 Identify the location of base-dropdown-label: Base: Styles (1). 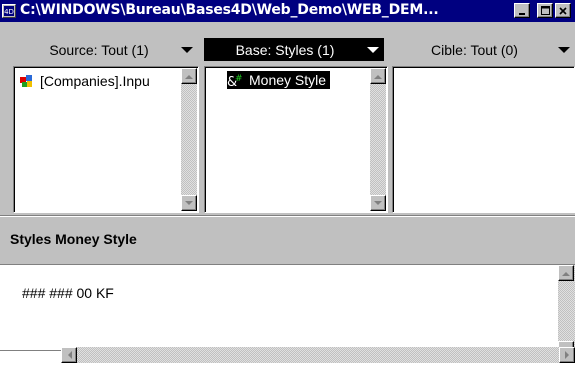
(285, 49).